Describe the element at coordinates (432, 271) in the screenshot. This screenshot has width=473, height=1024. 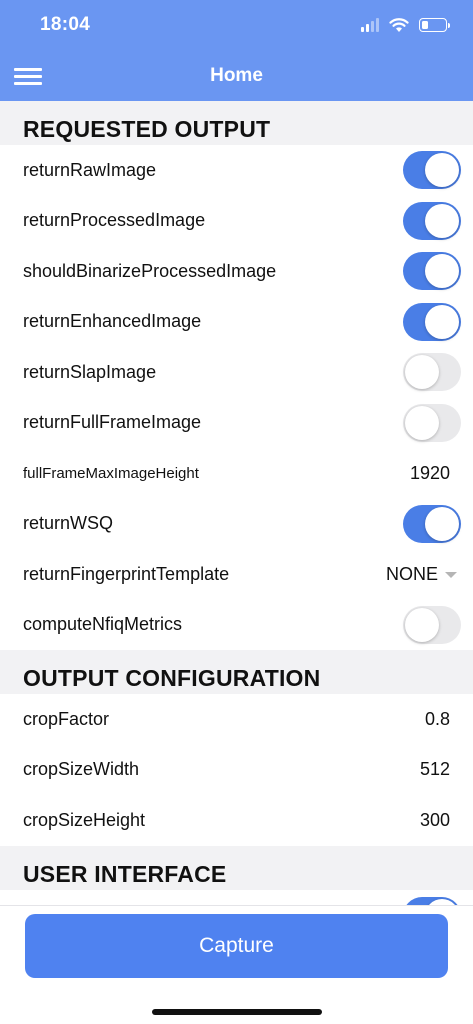
I see `should-binarize-processed-image-toggle` at that location.